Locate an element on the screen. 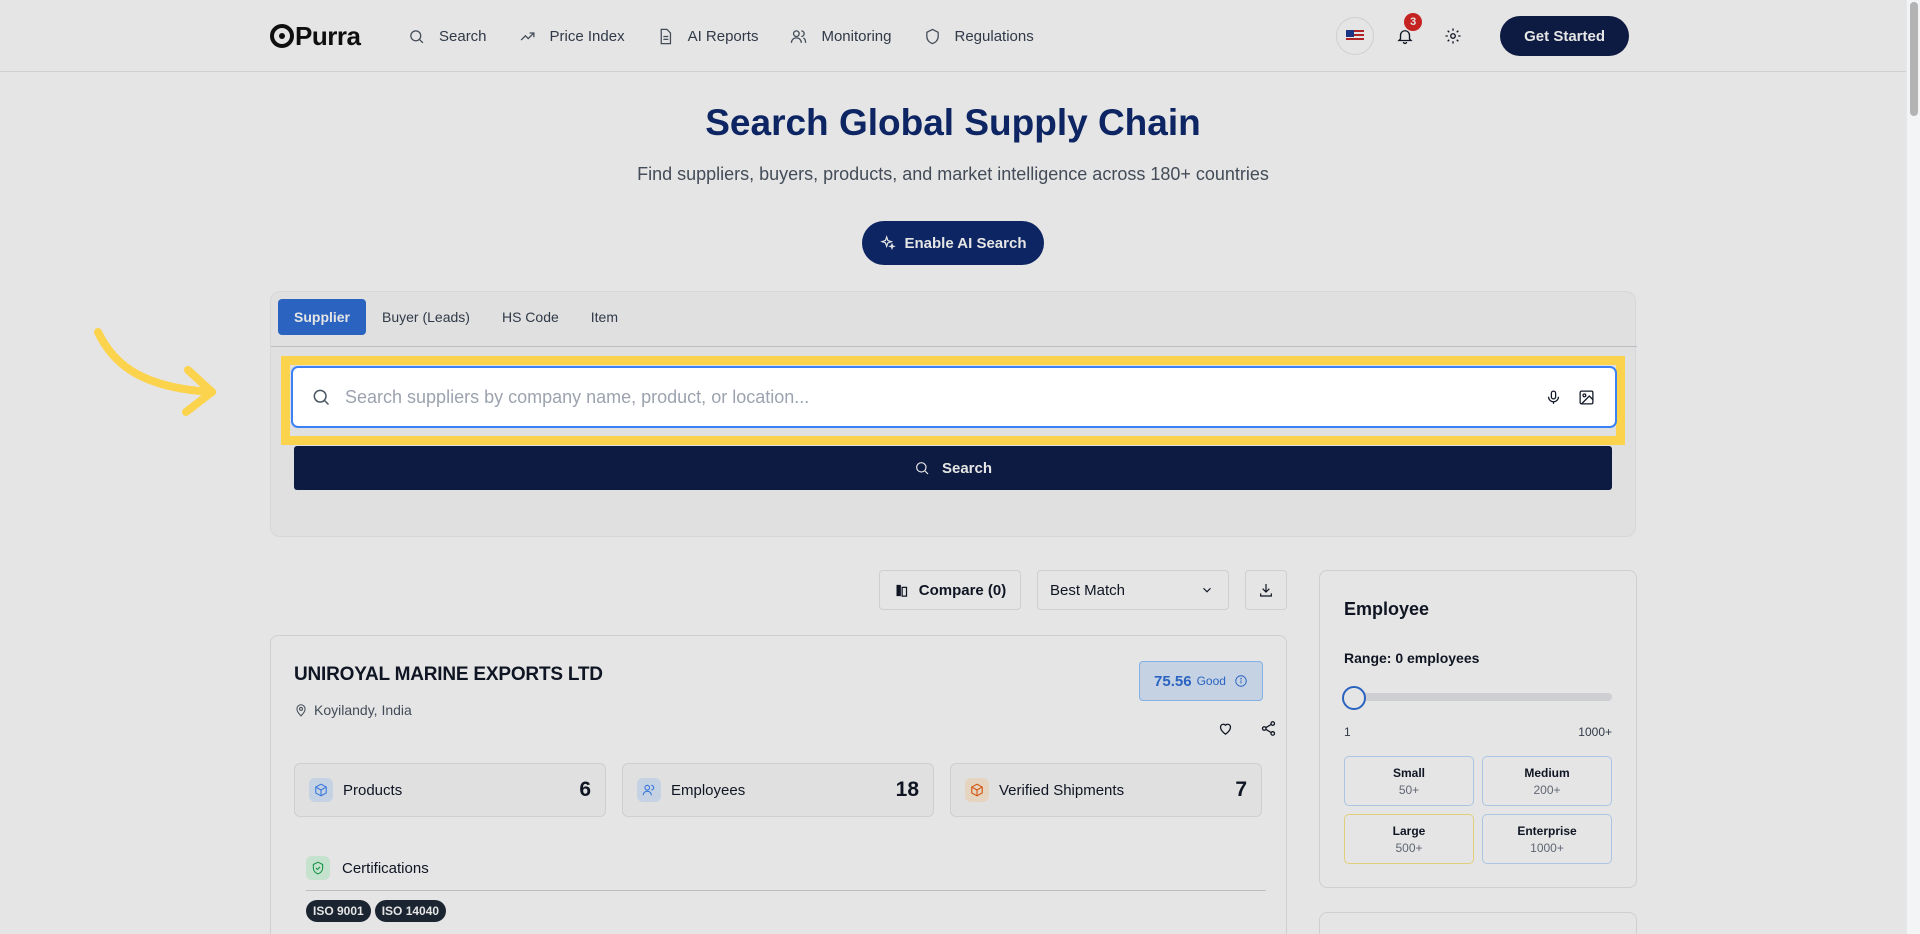  compare-label: Compare (0) is located at coordinates (962, 590).